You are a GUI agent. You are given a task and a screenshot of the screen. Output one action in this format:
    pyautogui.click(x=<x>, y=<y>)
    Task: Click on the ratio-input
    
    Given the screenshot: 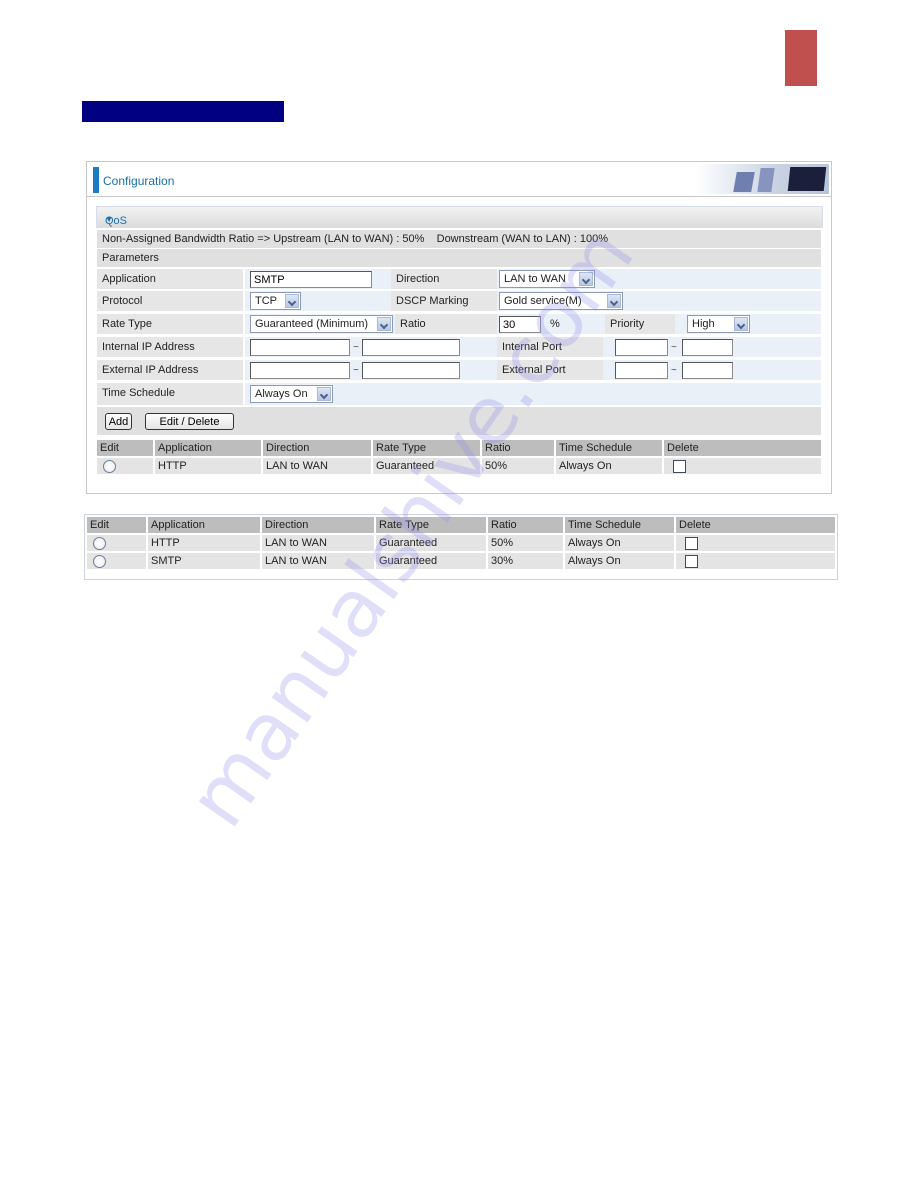 What is the action you would take?
    pyautogui.click(x=520, y=324)
    